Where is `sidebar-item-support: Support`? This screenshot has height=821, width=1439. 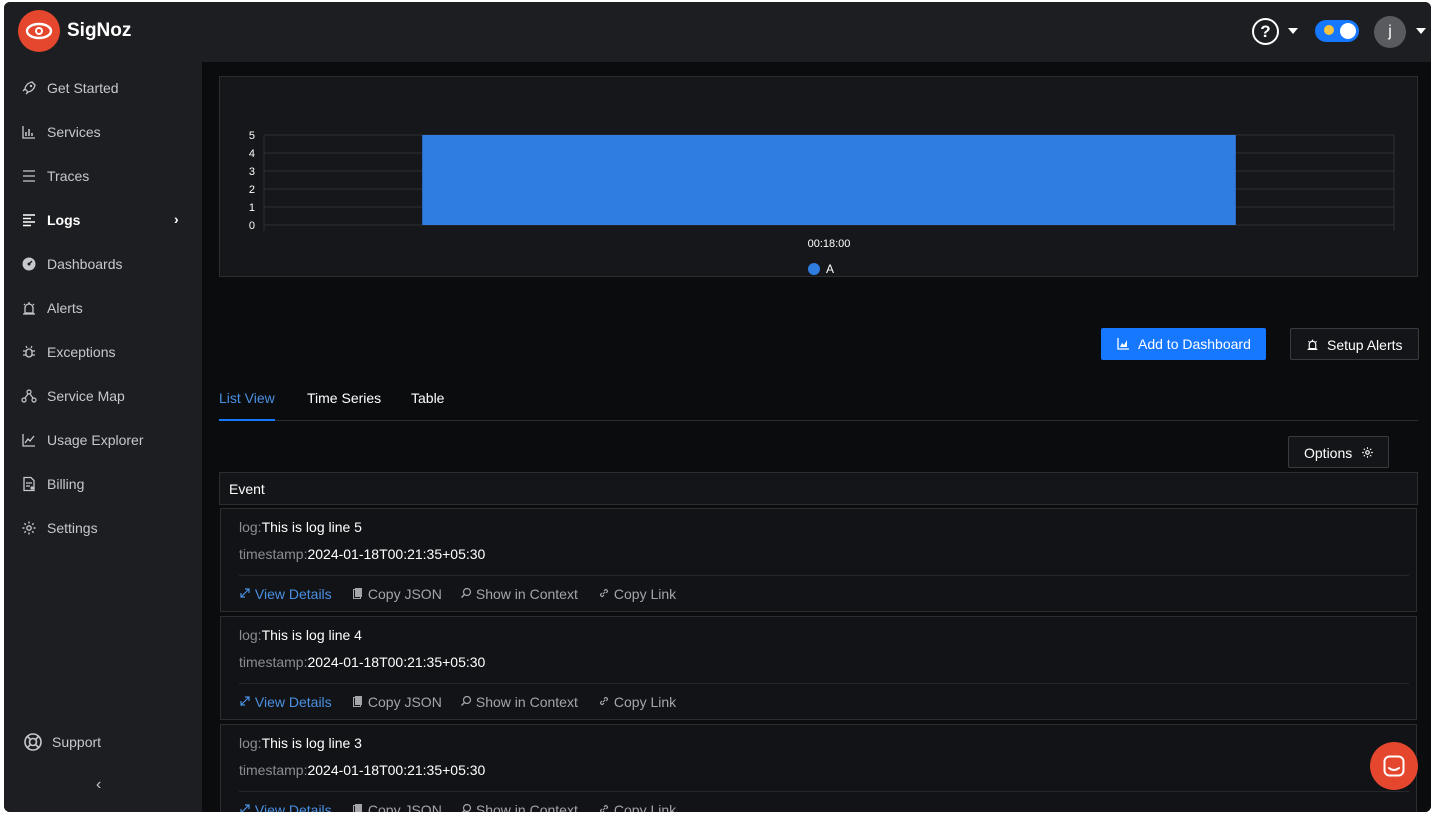
sidebar-item-support: Support is located at coordinates (103, 743).